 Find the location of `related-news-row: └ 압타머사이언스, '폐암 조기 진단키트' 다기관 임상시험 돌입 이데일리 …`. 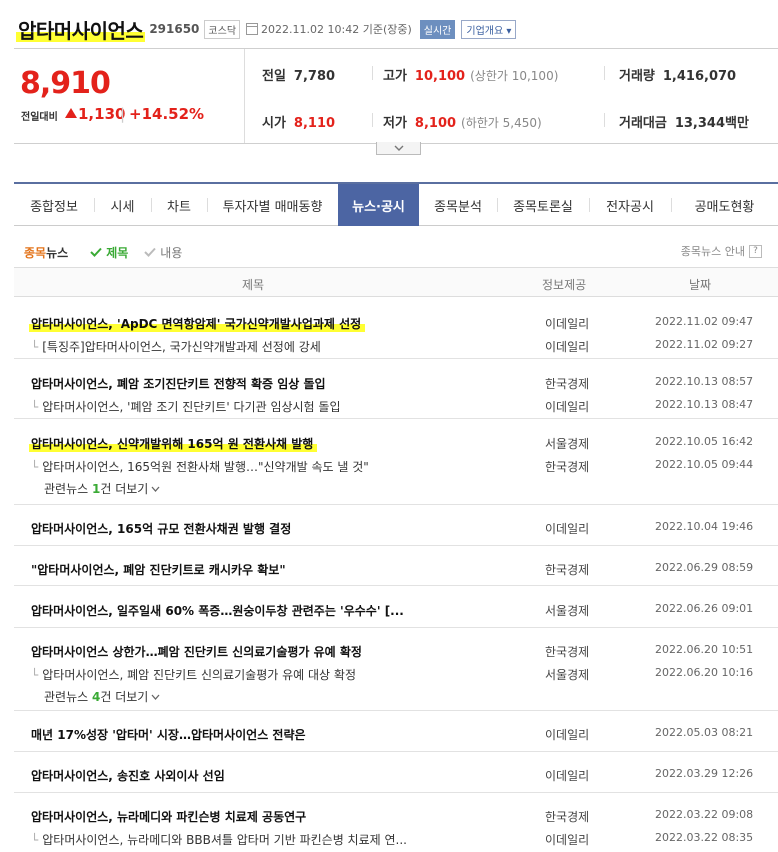

related-news-row: └ 압타머사이언스, '폐암 조기 진단키트' 다기관 임상시험 돌입 이데일리 … is located at coordinates (396, 404).